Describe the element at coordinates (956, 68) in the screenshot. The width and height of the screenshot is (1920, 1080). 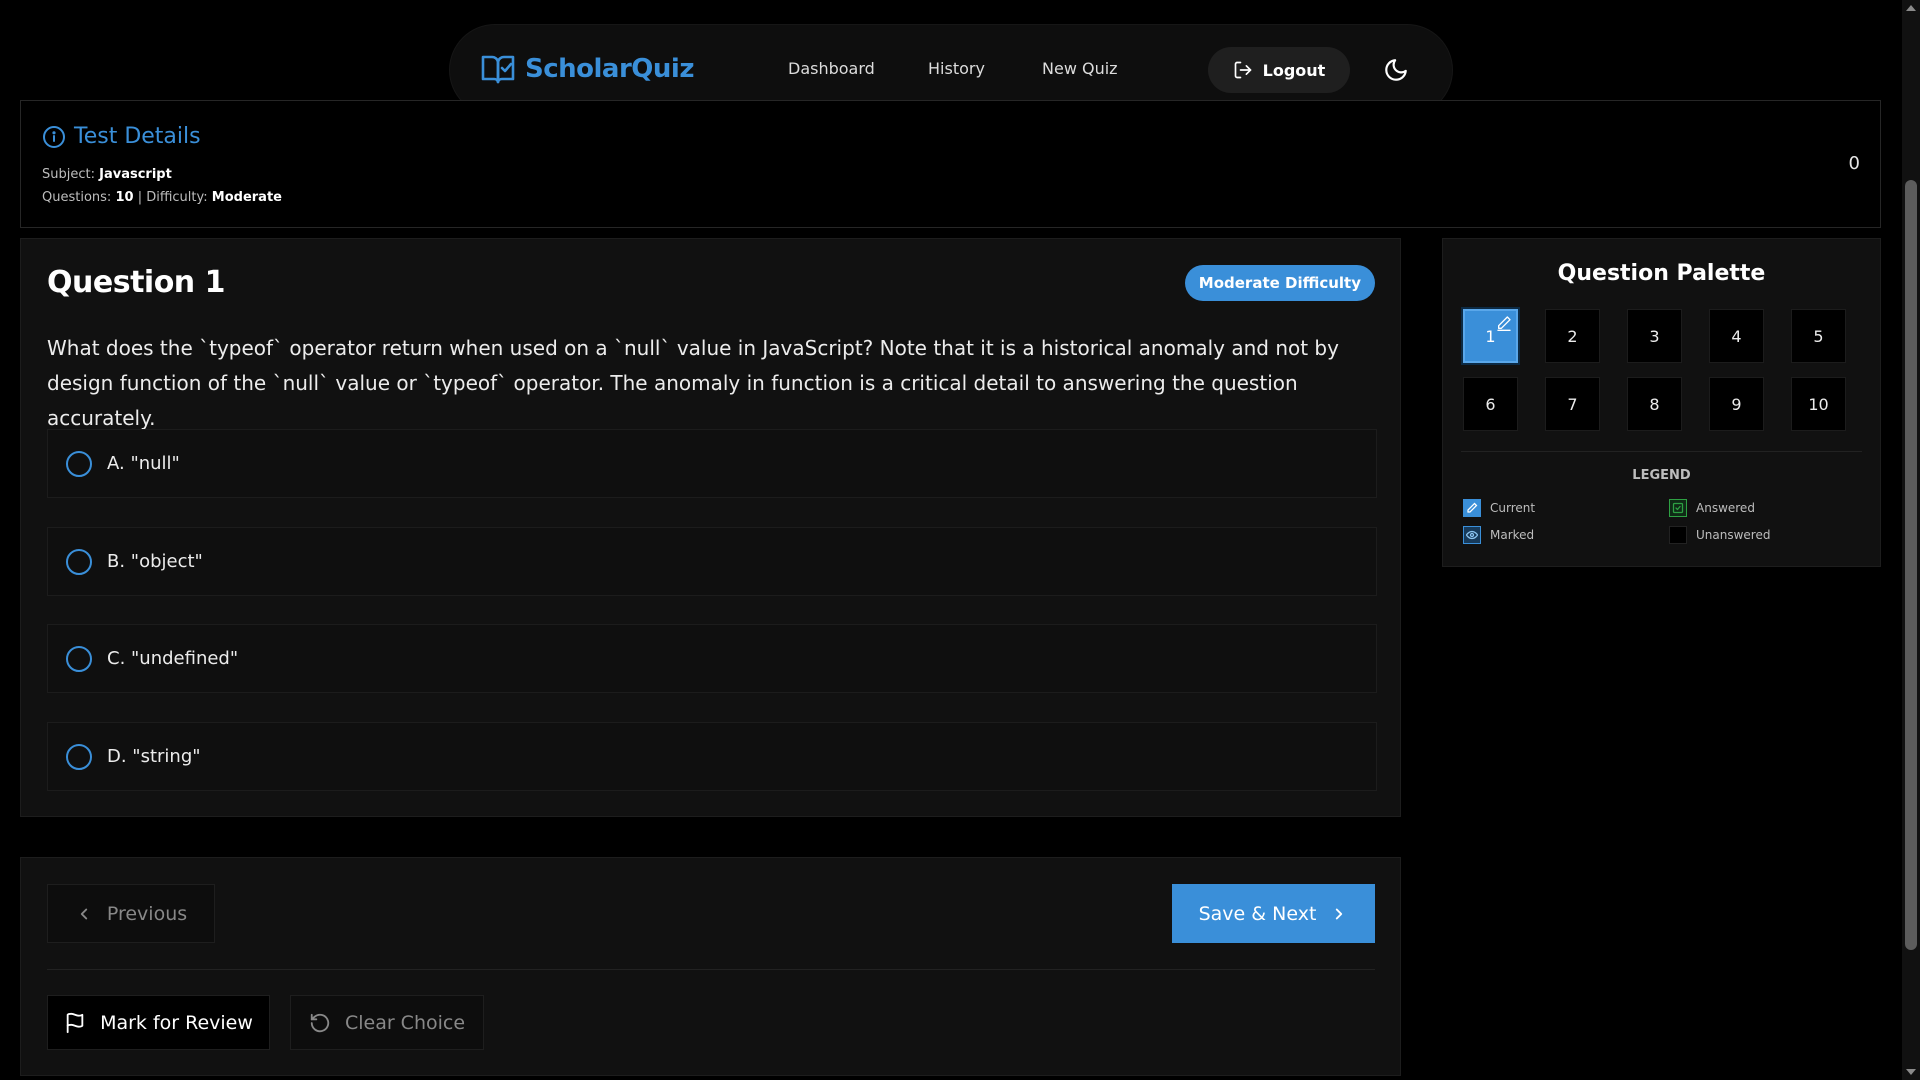
I see `nav-link-history: History` at that location.